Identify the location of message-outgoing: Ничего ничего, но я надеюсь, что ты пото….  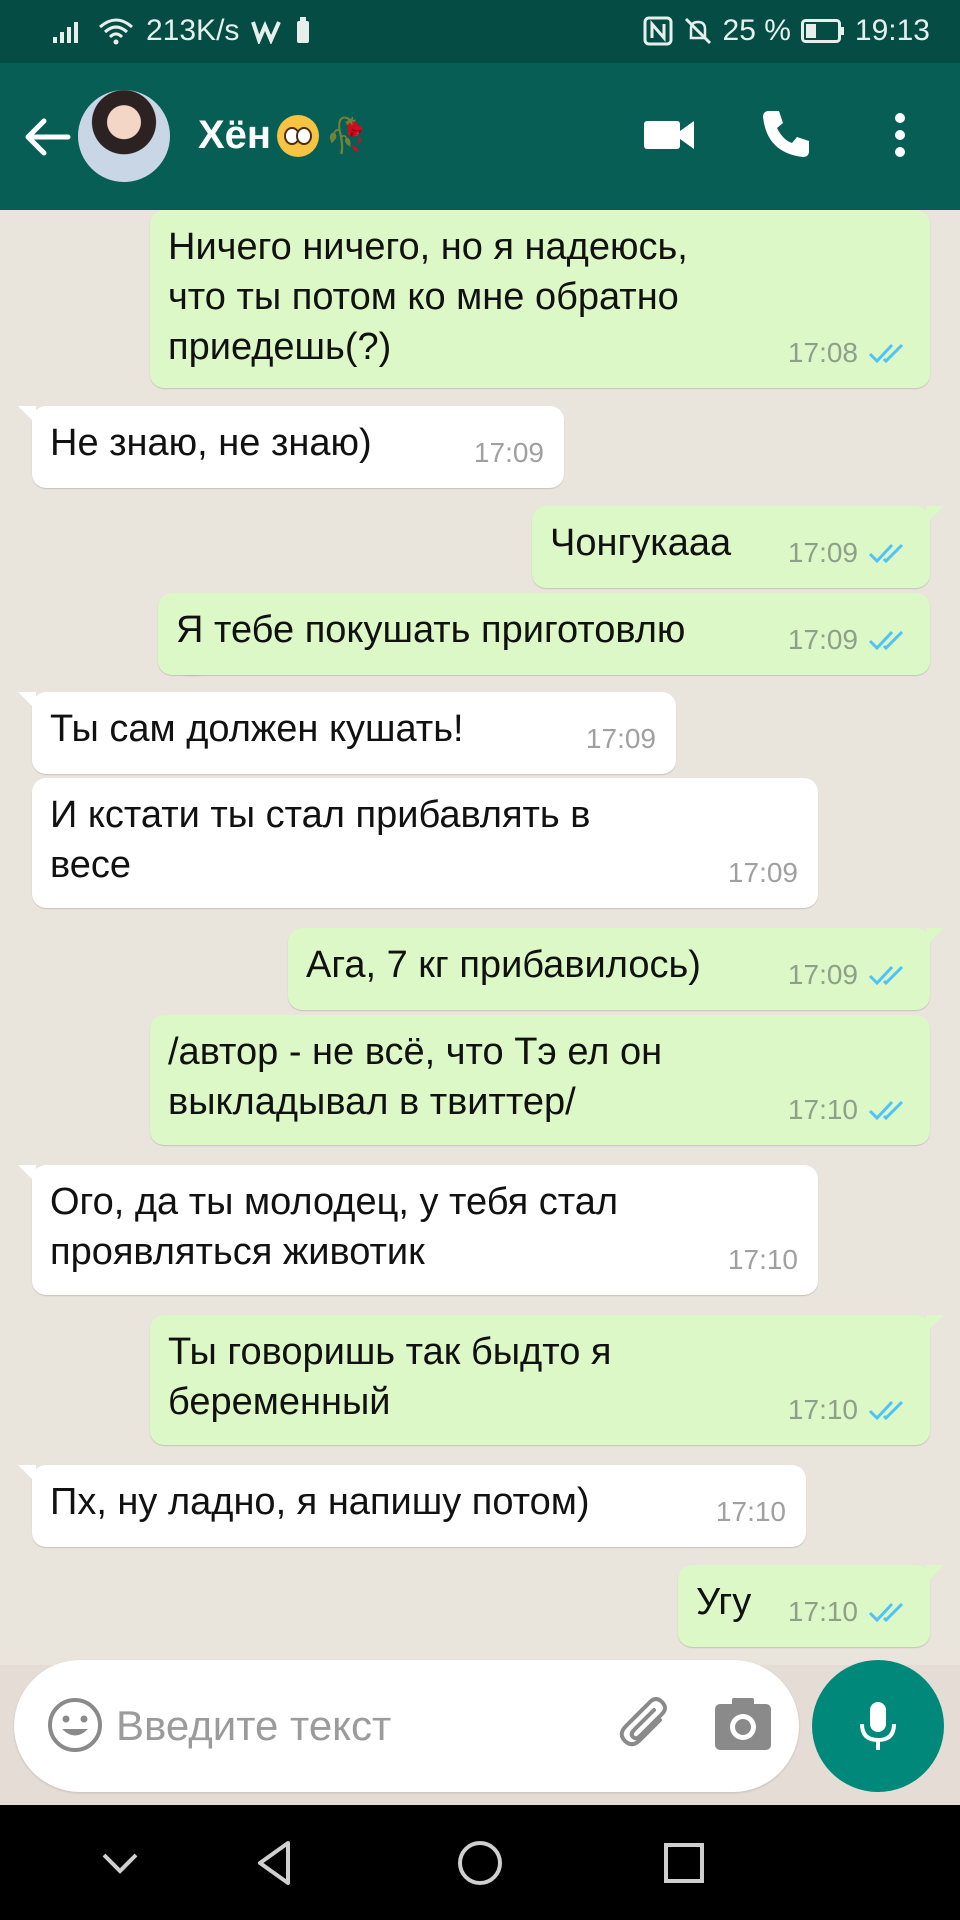
(540, 299).